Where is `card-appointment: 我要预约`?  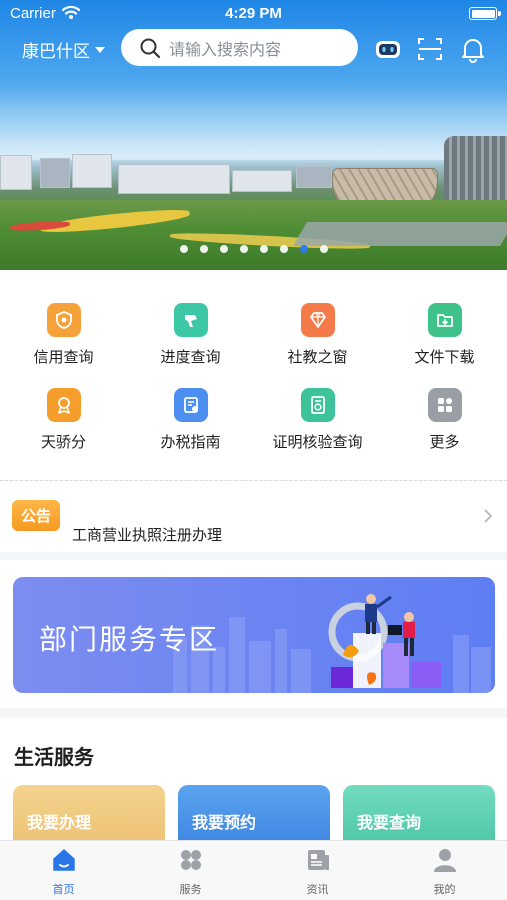 card-appointment: 我要预约 is located at coordinates (254, 815).